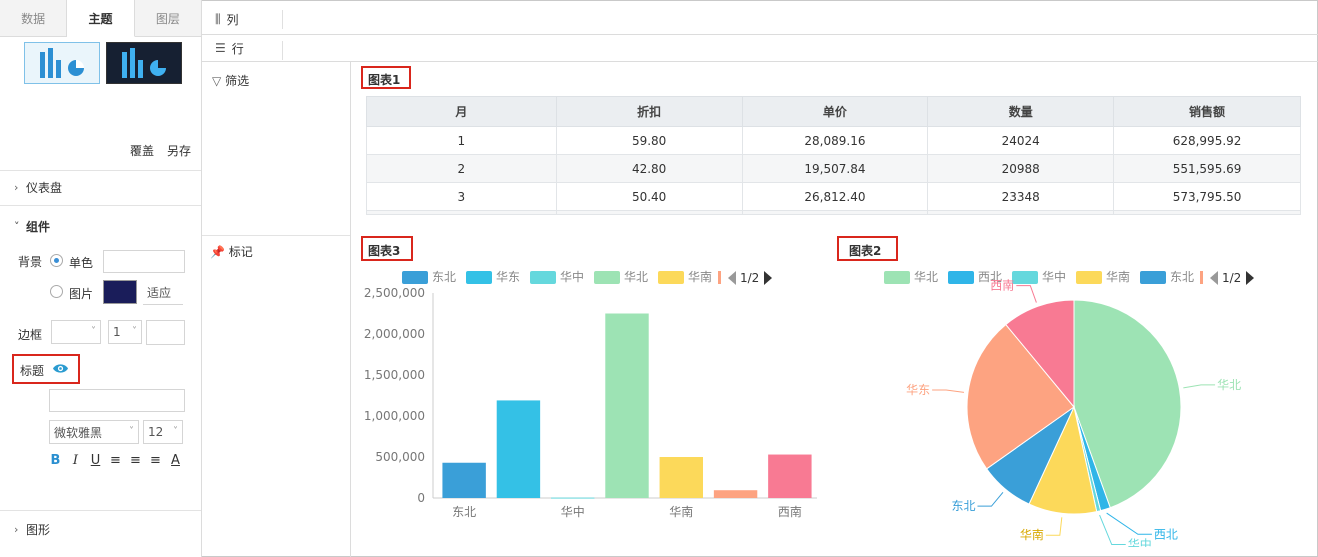 The width and height of the screenshot is (1318, 557). I want to click on table-row: 2 42.80 19,507.84 20988 551,595.69, so click(833, 168).